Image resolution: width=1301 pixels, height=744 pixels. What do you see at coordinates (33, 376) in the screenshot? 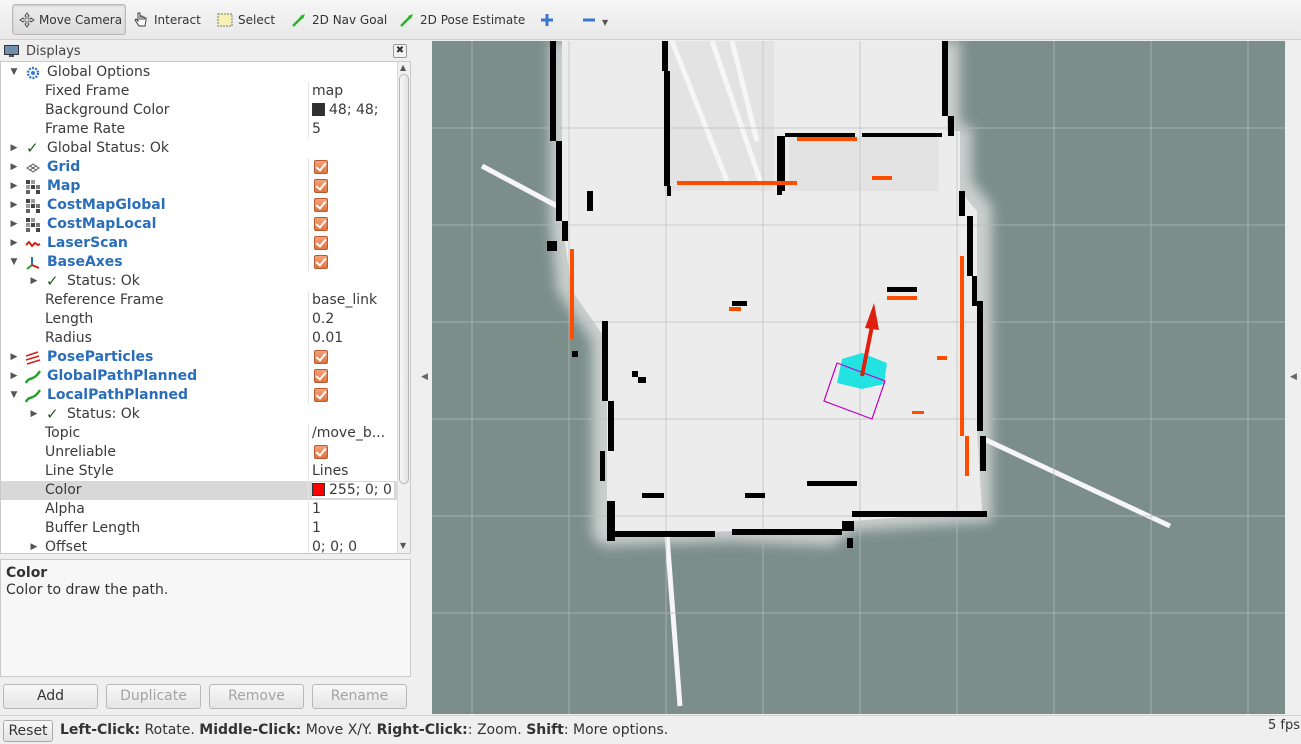
I see `path-icon` at bounding box center [33, 376].